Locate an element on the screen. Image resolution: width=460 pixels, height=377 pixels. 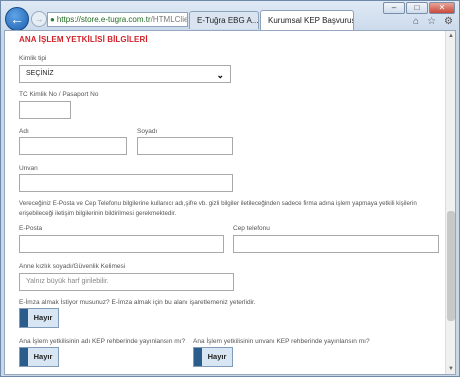
id-type-value: SEÇİNİZ is located at coordinates (40, 73).